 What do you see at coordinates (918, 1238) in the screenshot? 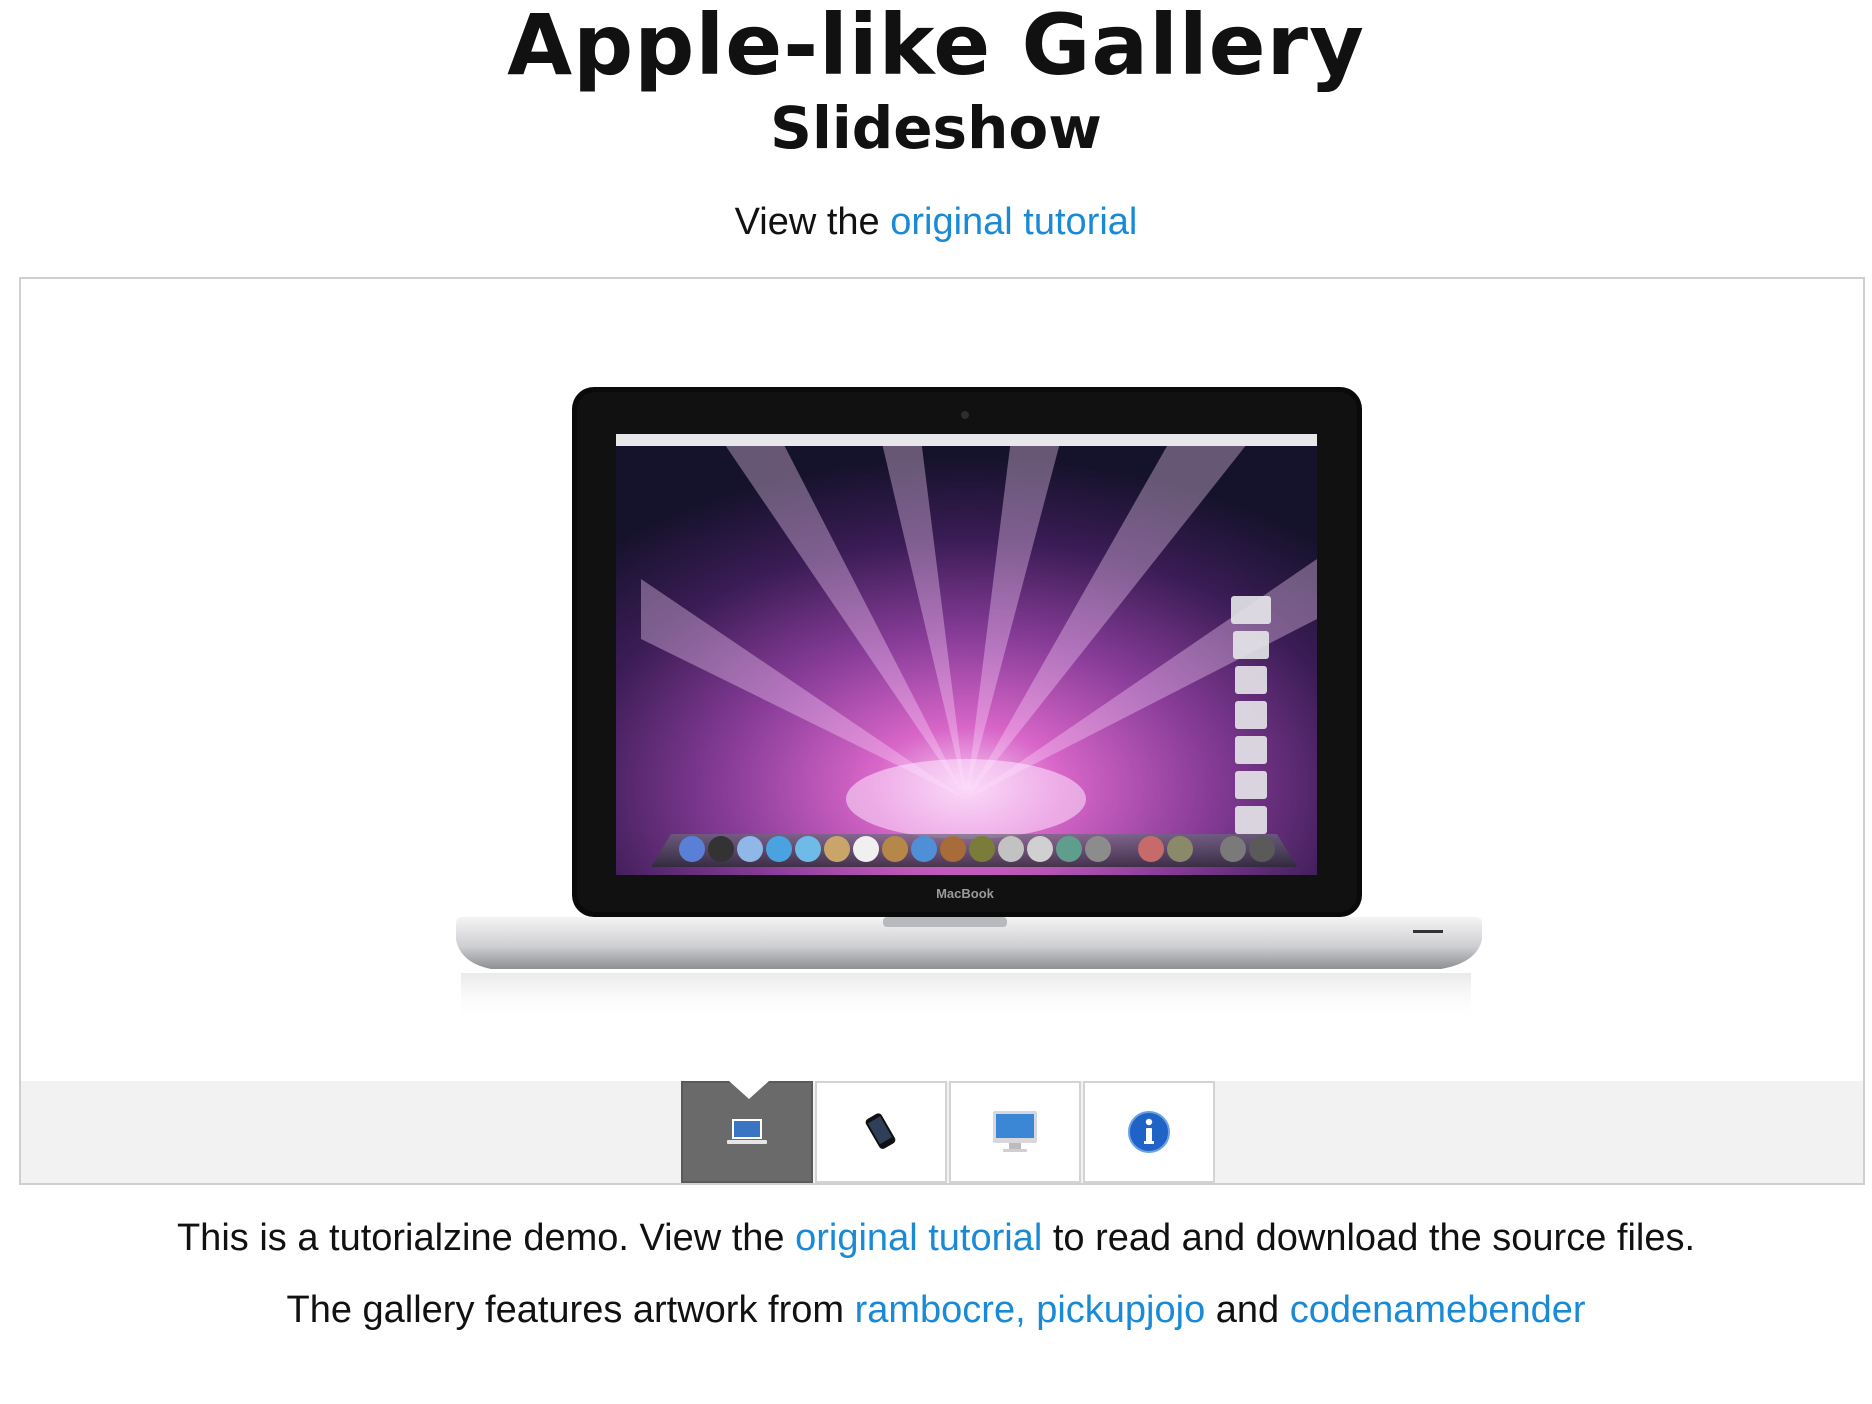
I see `footer-original-tutorial-link: original tutorial` at bounding box center [918, 1238].